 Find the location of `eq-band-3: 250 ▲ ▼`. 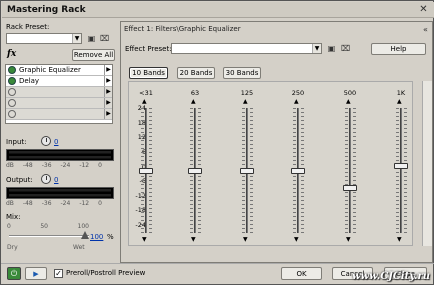

eq-band-3: 250 ▲ ▼ is located at coordinates (298, 162).